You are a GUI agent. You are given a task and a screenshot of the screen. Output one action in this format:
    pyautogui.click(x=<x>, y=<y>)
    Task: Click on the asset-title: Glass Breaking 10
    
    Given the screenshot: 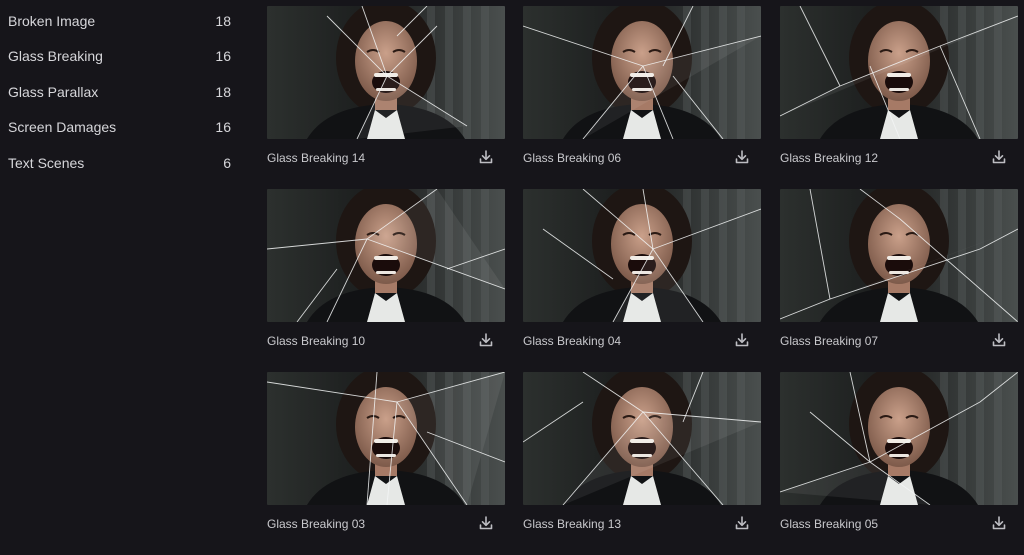 What is the action you would take?
    pyautogui.click(x=316, y=341)
    